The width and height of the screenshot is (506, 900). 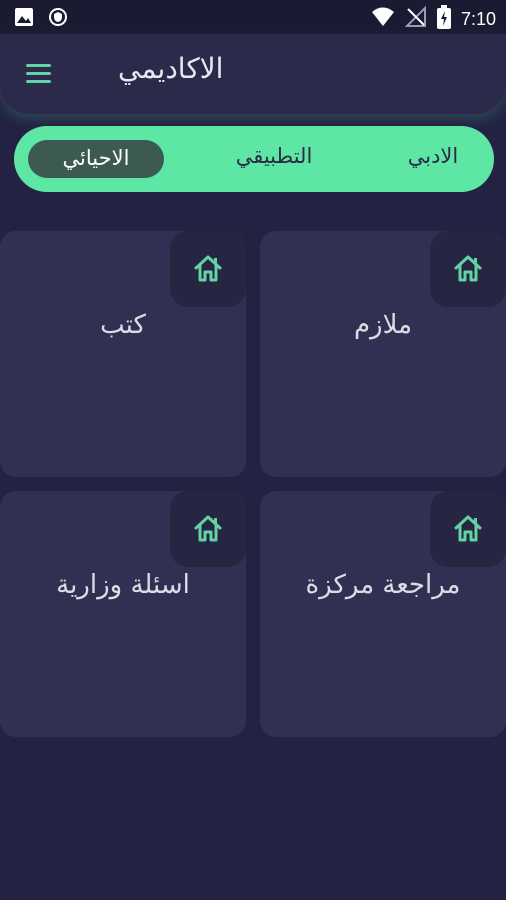 What do you see at coordinates (123, 325) in the screenshot?
I see `card-label: كتب` at bounding box center [123, 325].